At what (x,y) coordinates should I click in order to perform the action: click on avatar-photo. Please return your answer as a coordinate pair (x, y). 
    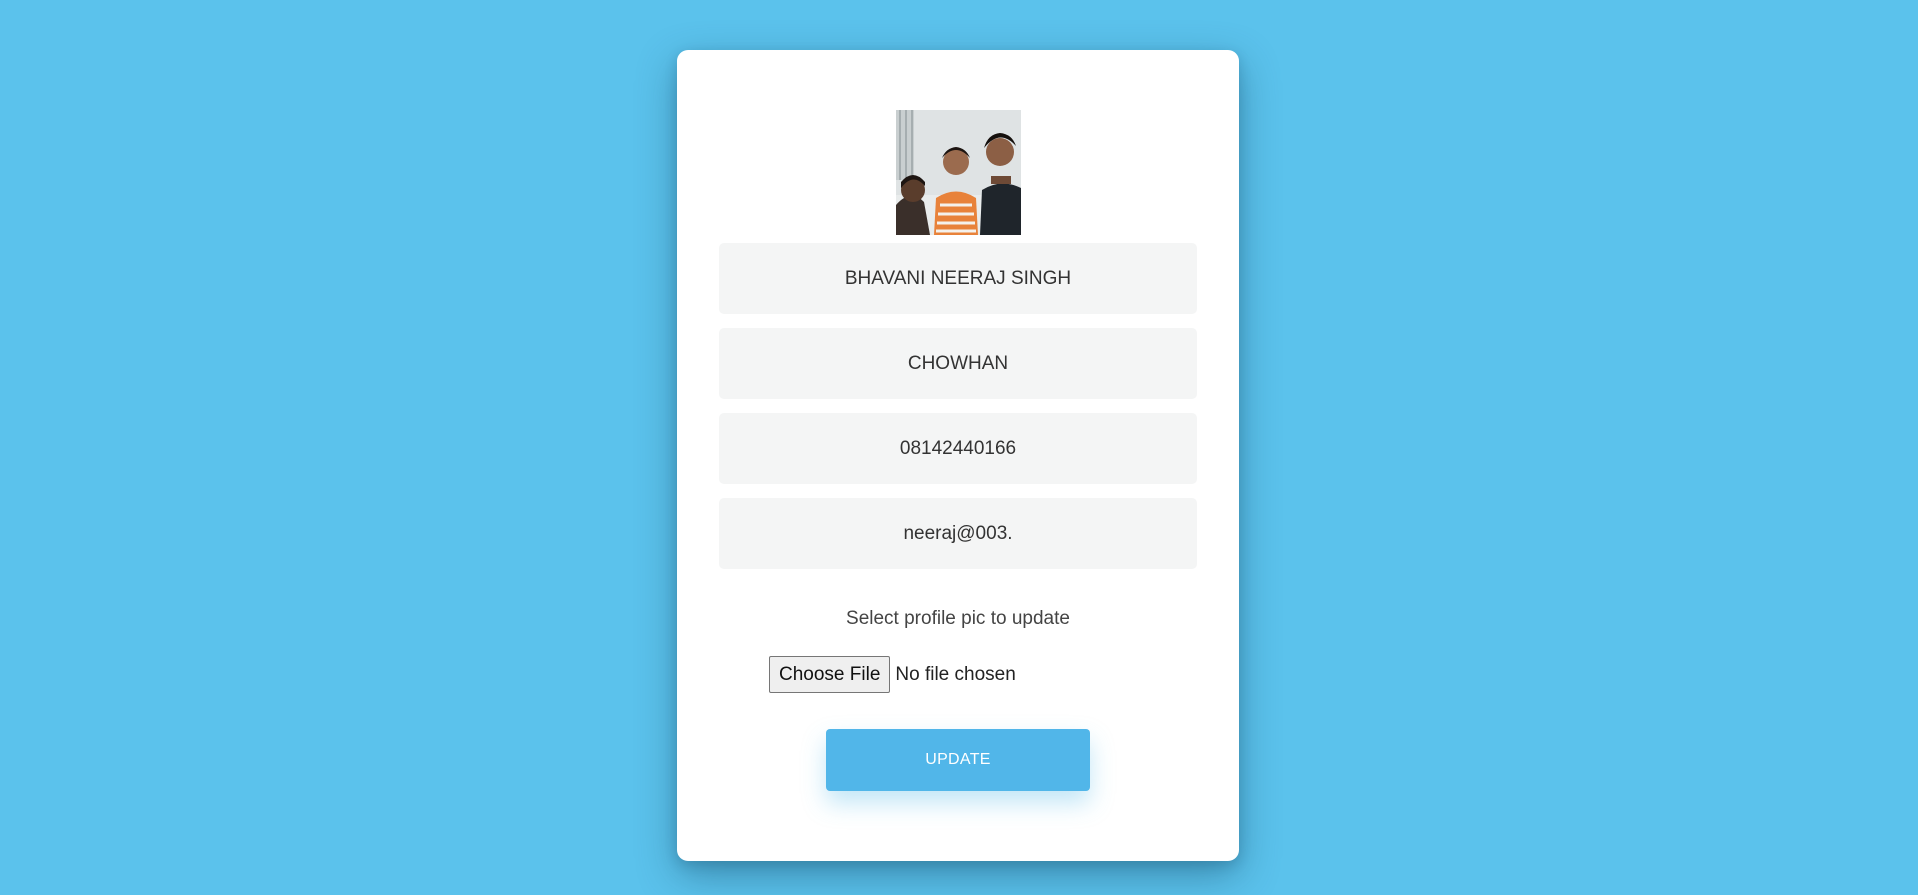
    Looking at the image, I should click on (958, 172).